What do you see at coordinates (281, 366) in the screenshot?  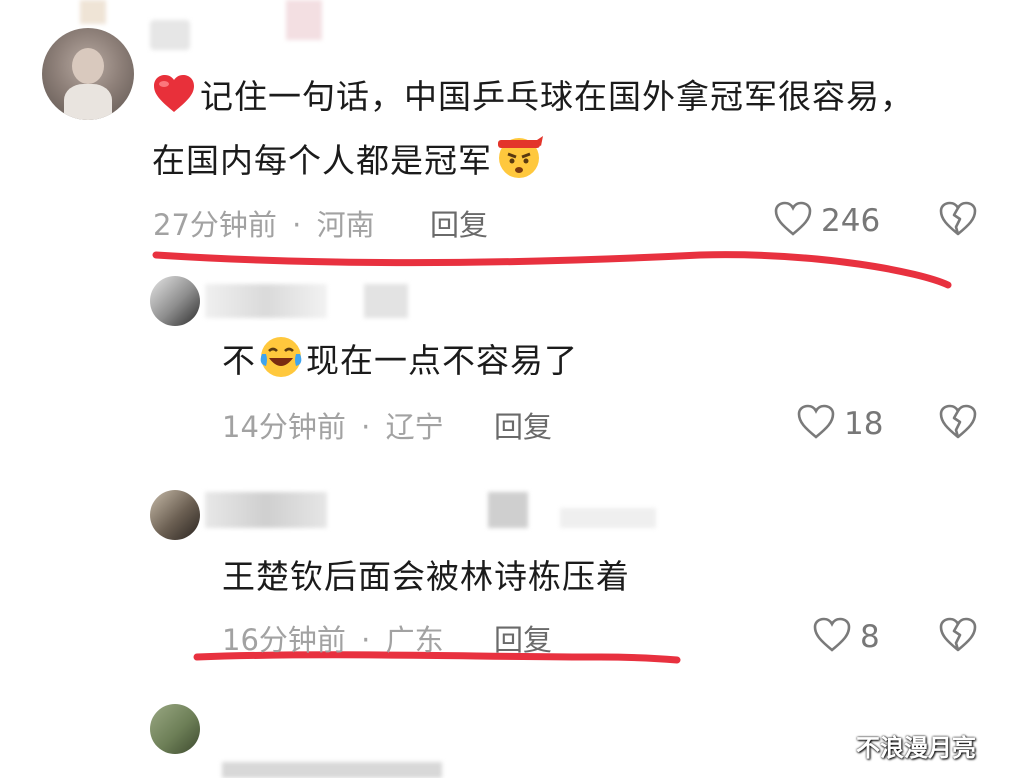 I see `laughing-crying-emoji-icon` at bounding box center [281, 366].